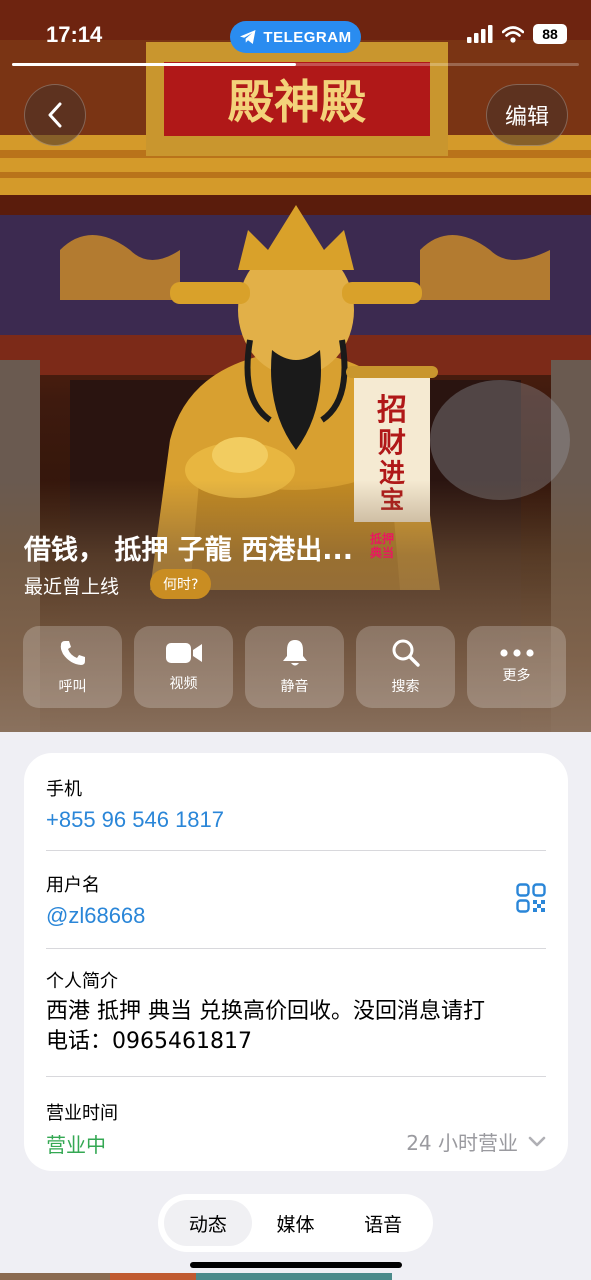 The height and width of the screenshot is (1280, 591). What do you see at coordinates (296, 1027) in the screenshot?
I see `bio-text: 西港 抵押 典当 兑换高价回收。没回消息请打 电话：0965461817` at bounding box center [296, 1027].